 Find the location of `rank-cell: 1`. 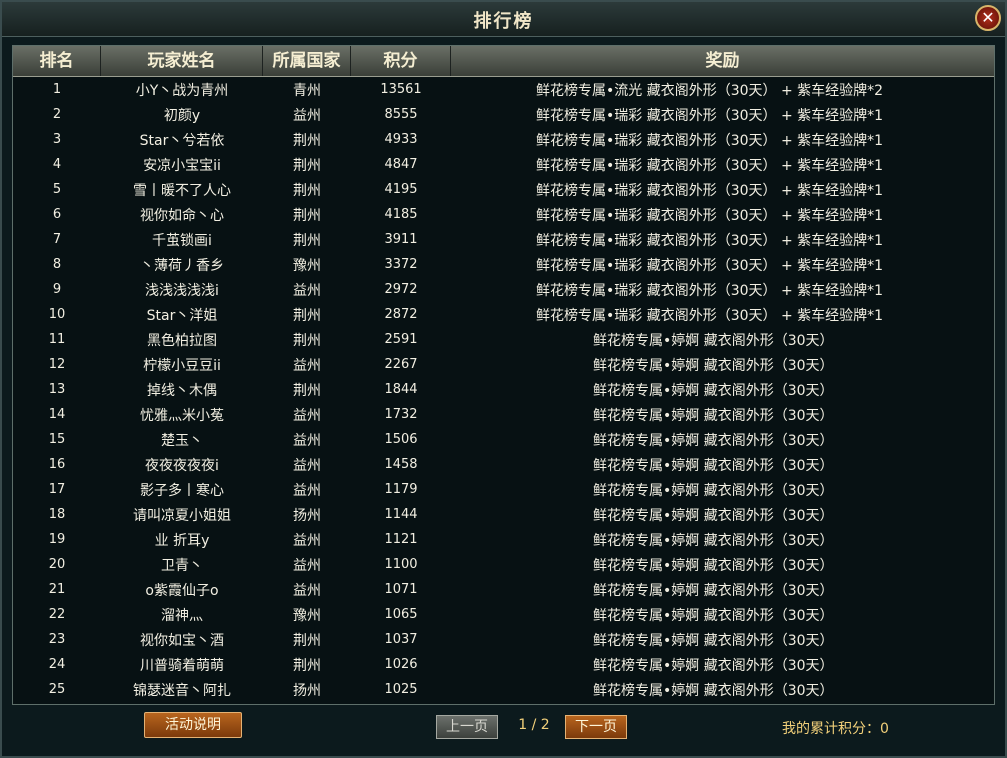

rank-cell: 1 is located at coordinates (57, 89).